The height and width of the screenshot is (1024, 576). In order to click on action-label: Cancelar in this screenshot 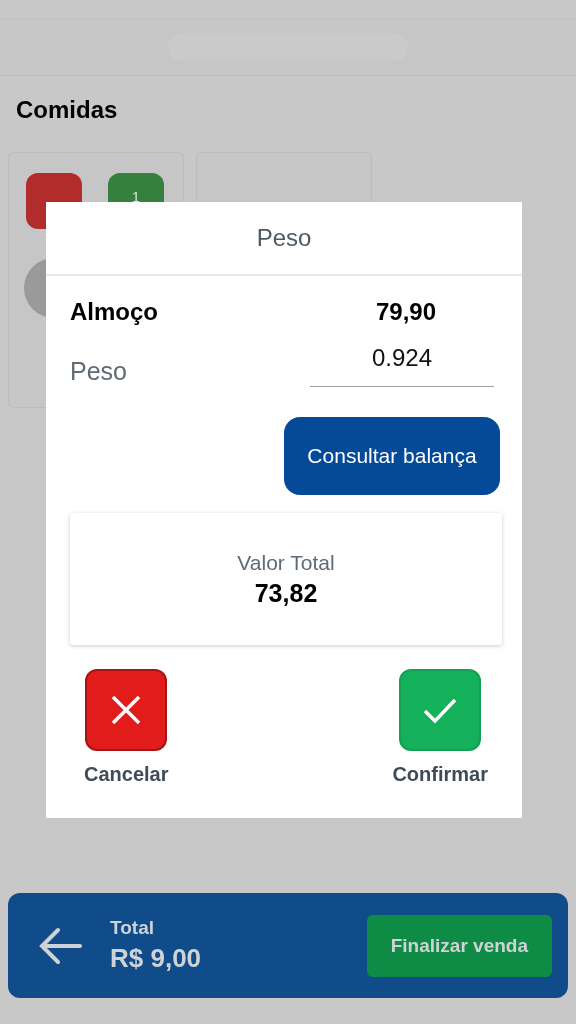, I will do `click(126, 774)`.